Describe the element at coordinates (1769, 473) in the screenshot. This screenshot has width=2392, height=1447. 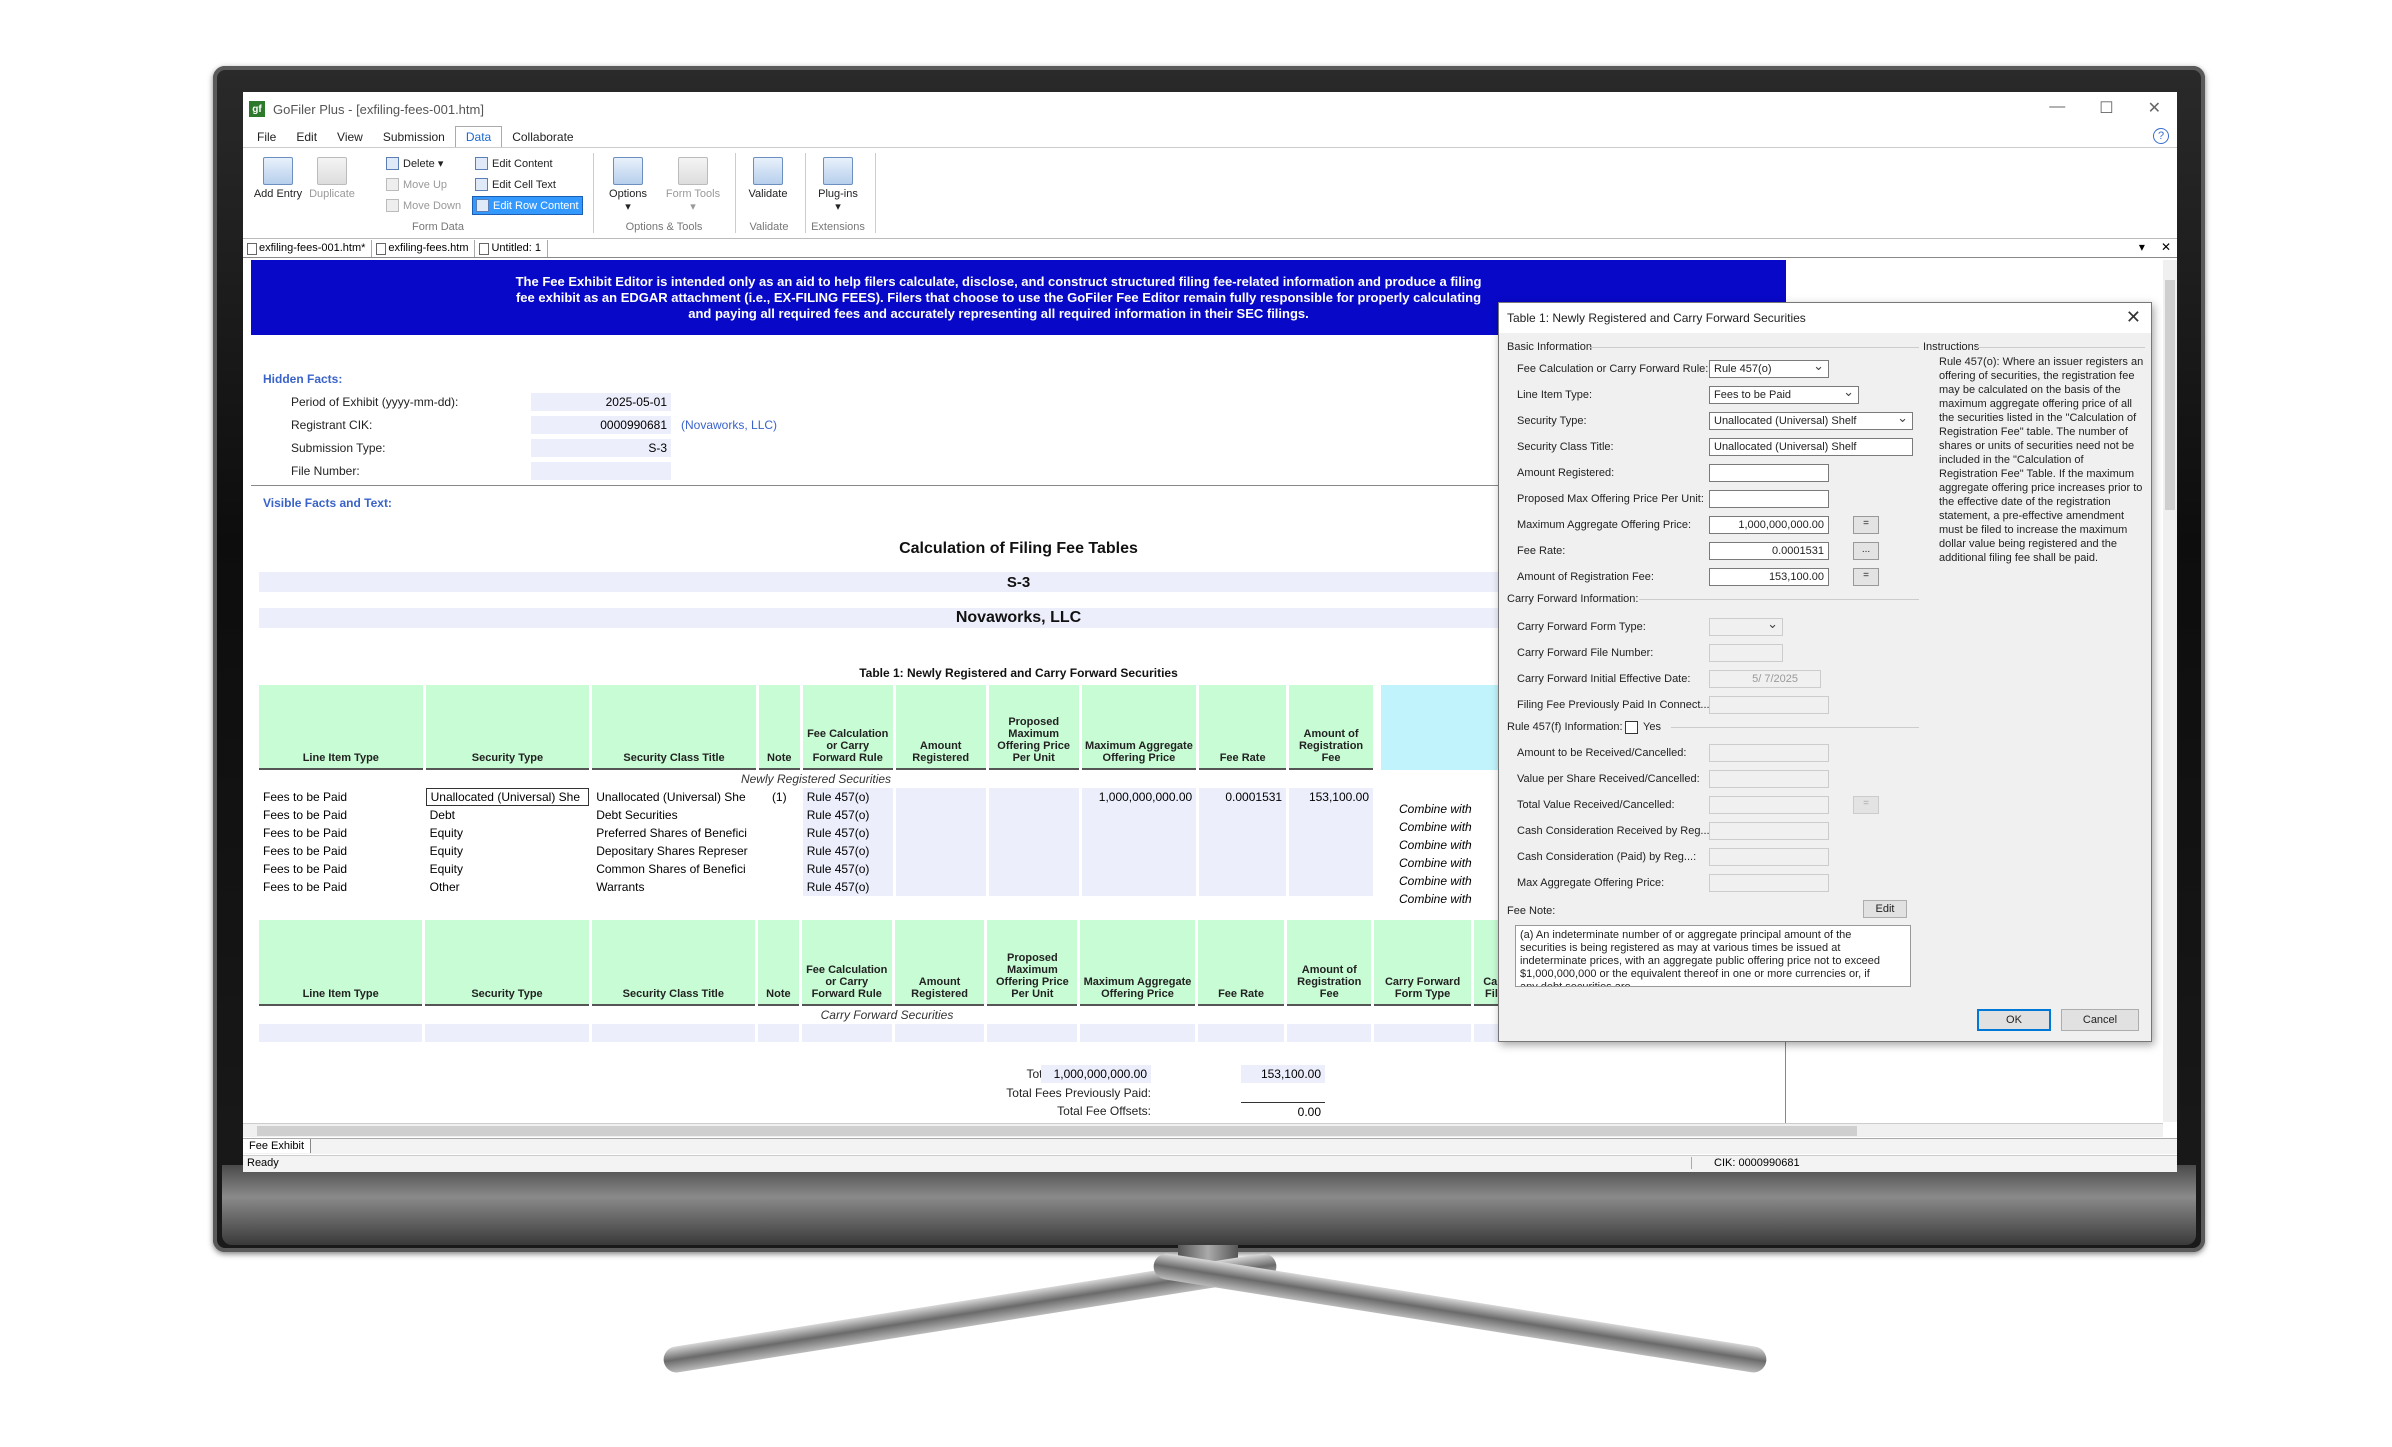
I see `amount-registered-input` at that location.